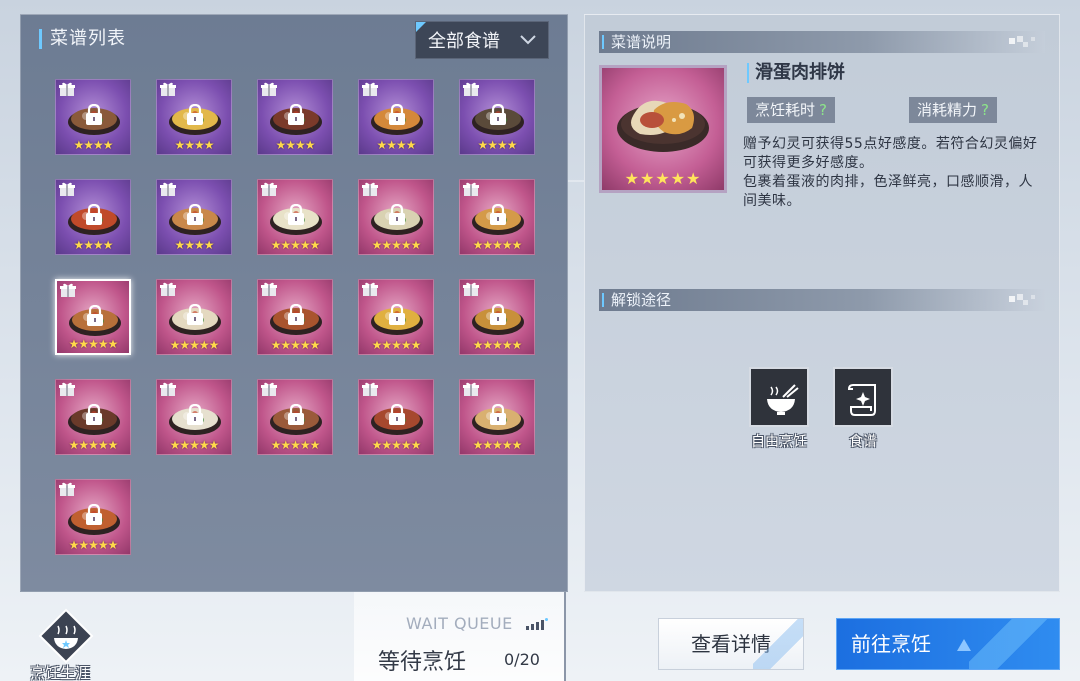  Describe the element at coordinates (779, 442) in the screenshot. I see `source-label: 自由烹饪` at that location.